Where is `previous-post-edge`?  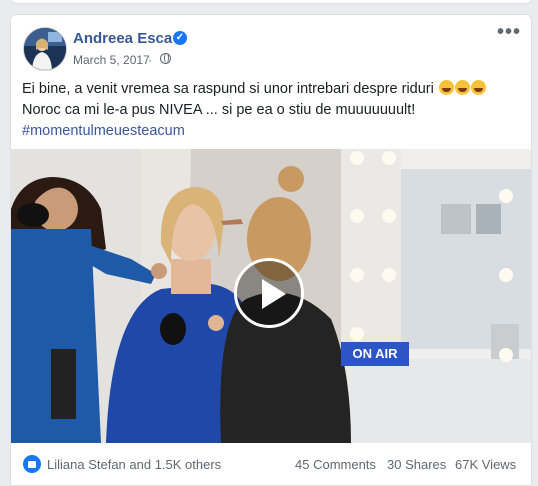
previous-post-edge is located at coordinates (271, 2).